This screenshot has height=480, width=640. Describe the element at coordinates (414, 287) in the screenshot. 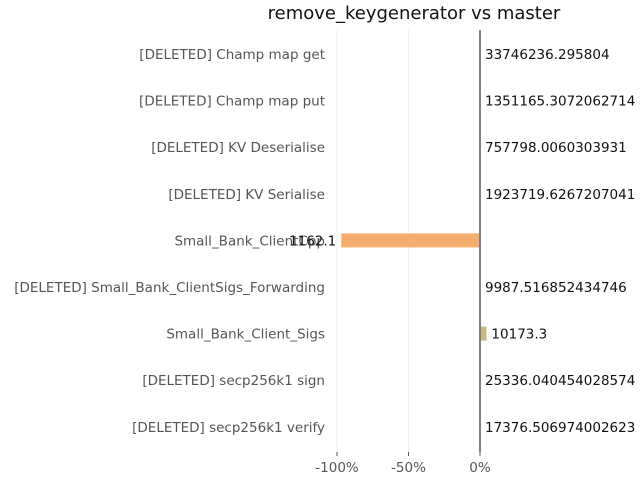

I see `bars` at that location.